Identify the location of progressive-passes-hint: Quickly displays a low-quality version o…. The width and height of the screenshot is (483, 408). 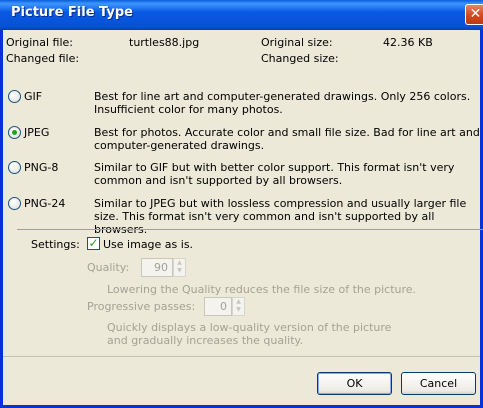
(249, 334).